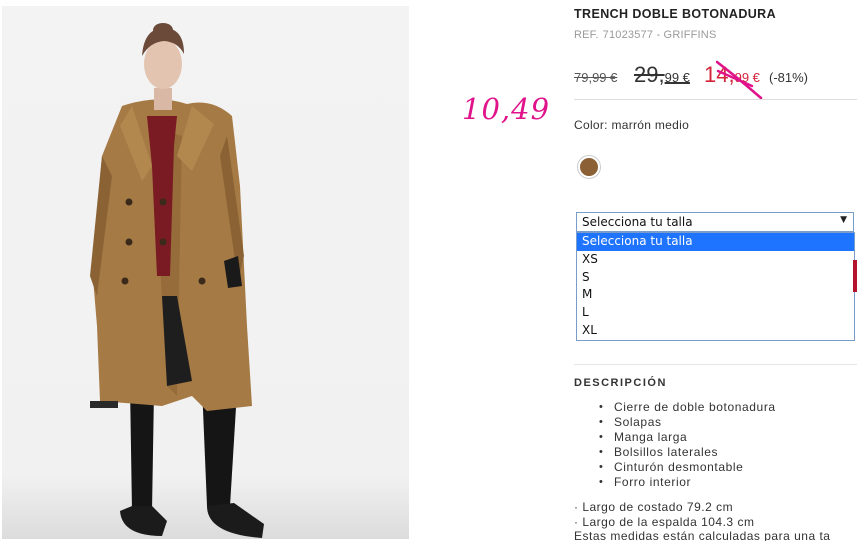 This screenshot has height=541, width=857. I want to click on measure-line: · Largo de costado 79.2 cm, so click(654, 507).